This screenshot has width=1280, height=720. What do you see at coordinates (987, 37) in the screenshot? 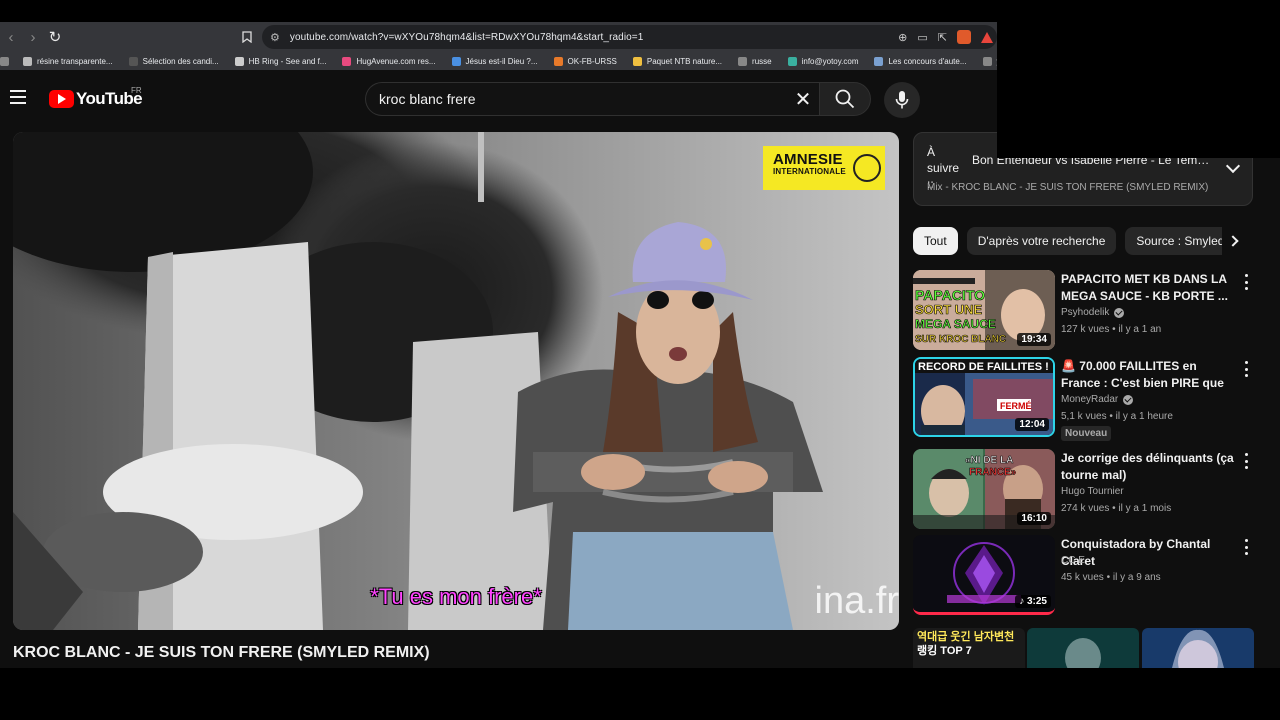
I see `extension-triangle-icon` at bounding box center [987, 37].